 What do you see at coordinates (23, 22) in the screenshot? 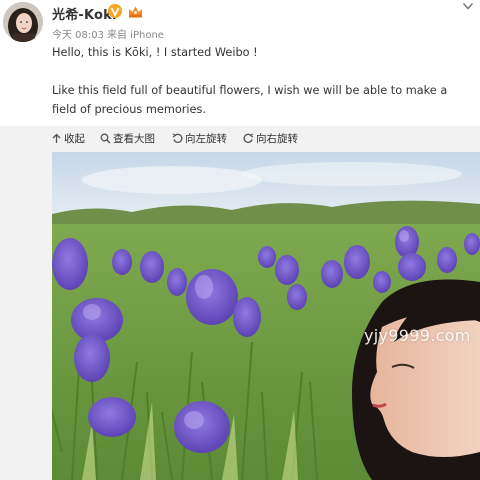
I see `avatar` at bounding box center [23, 22].